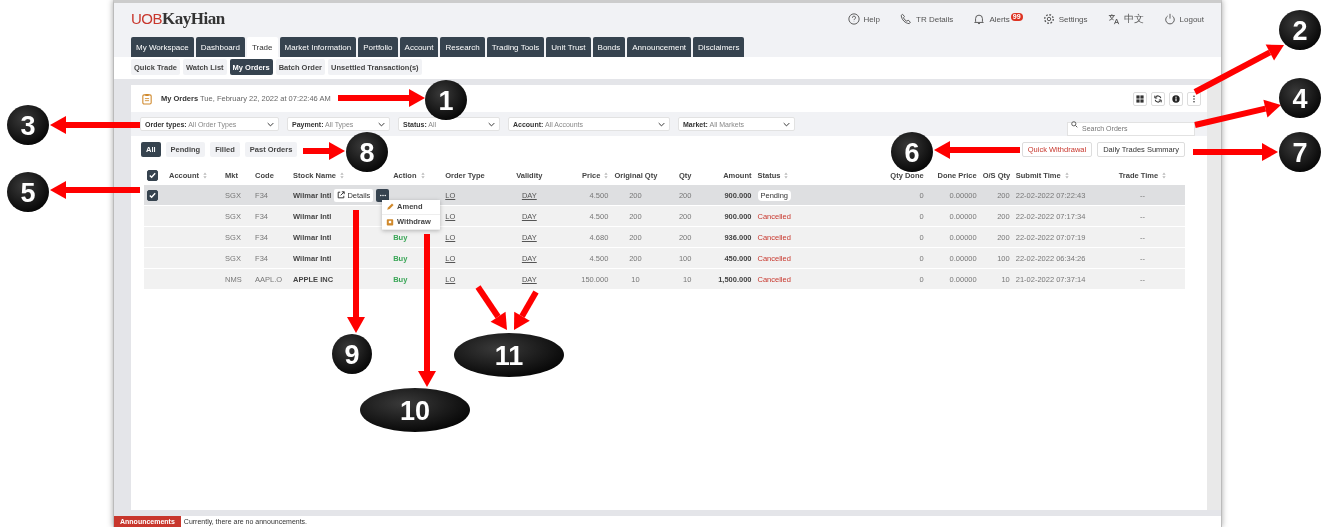 This screenshot has height=527, width=1329. What do you see at coordinates (1300, 98) in the screenshot?
I see `callout-number: 4` at bounding box center [1300, 98].